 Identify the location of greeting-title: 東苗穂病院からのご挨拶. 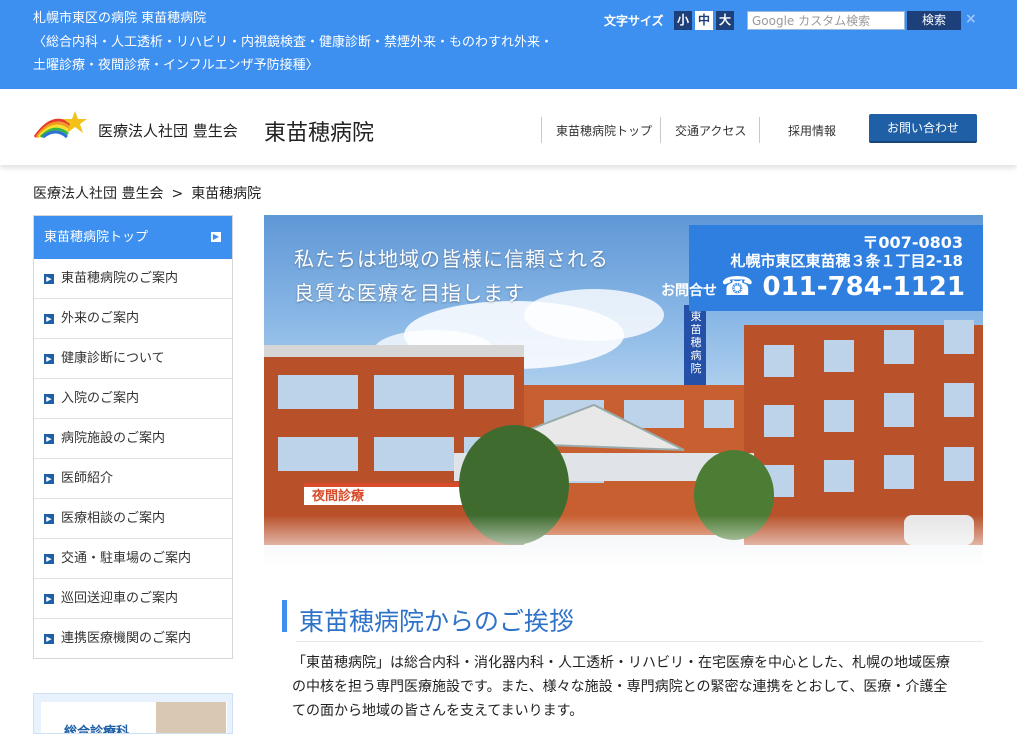
(437, 621).